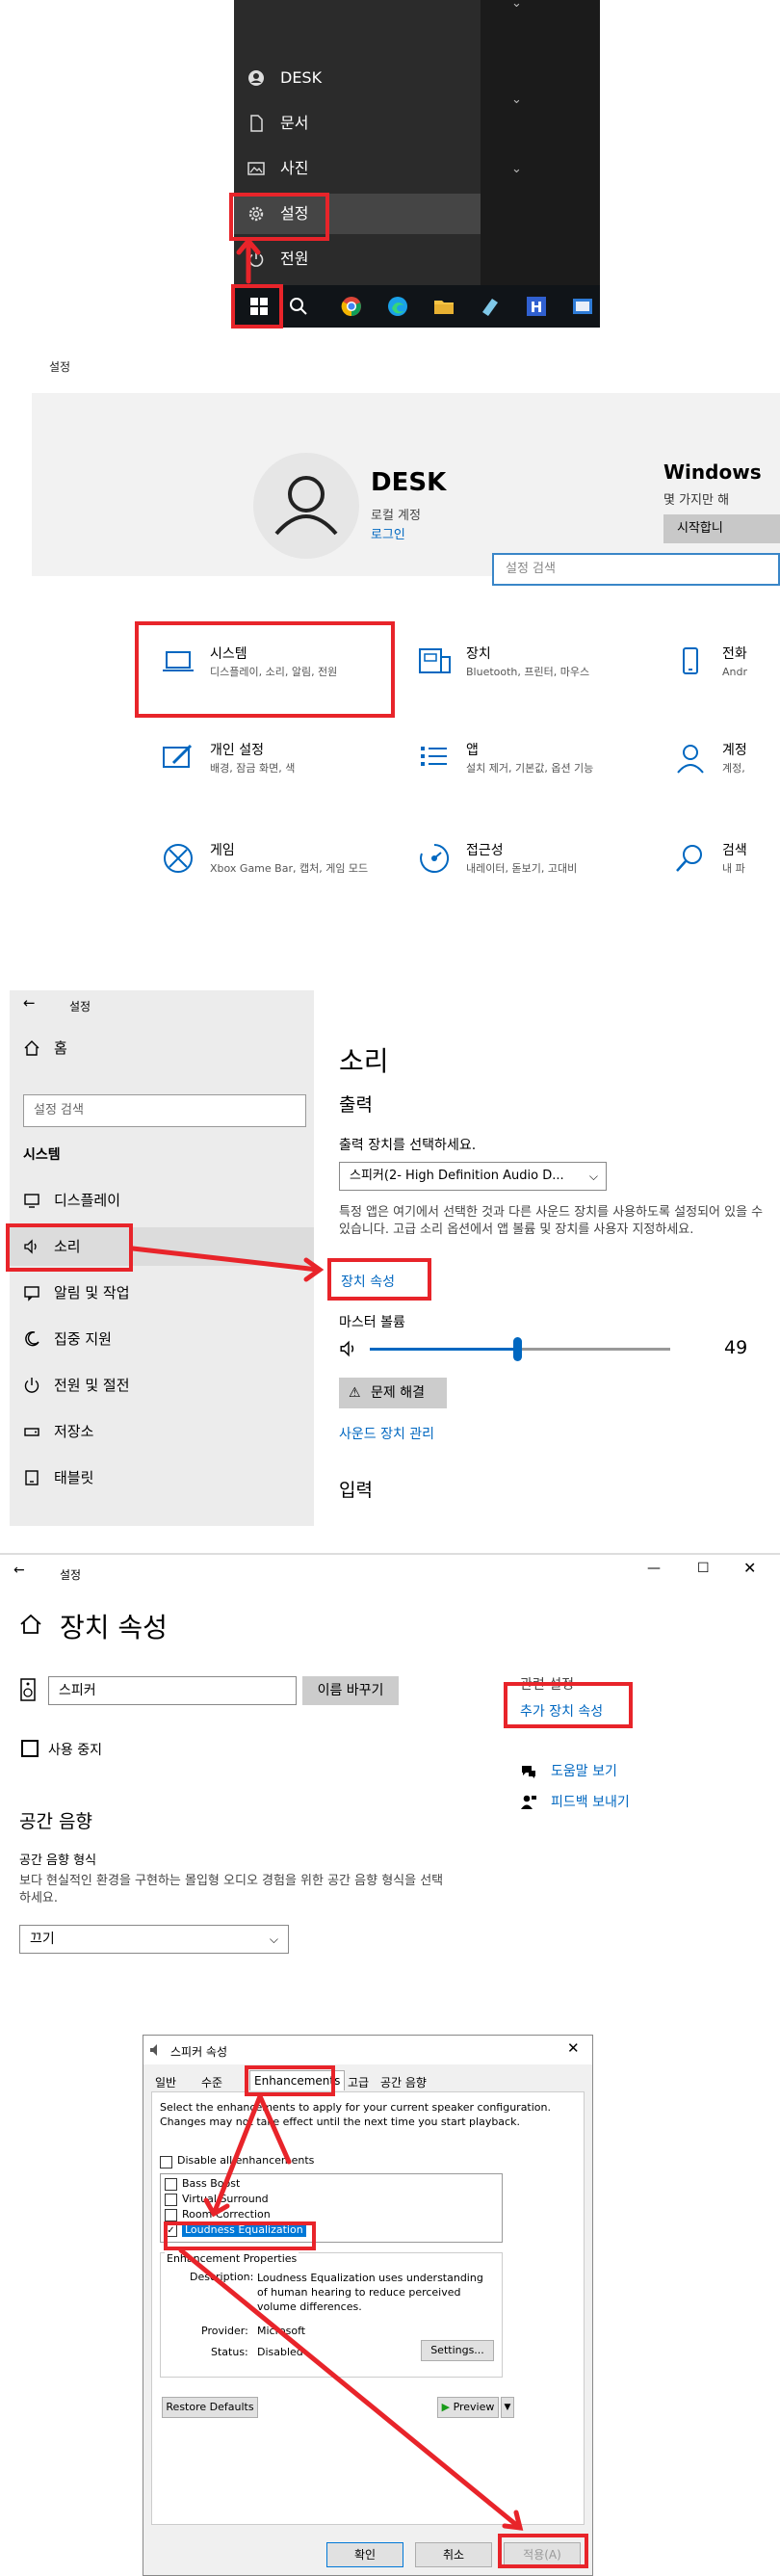 This screenshot has width=780, height=2576. I want to click on nav-section-heading: 시스템, so click(42, 1155).